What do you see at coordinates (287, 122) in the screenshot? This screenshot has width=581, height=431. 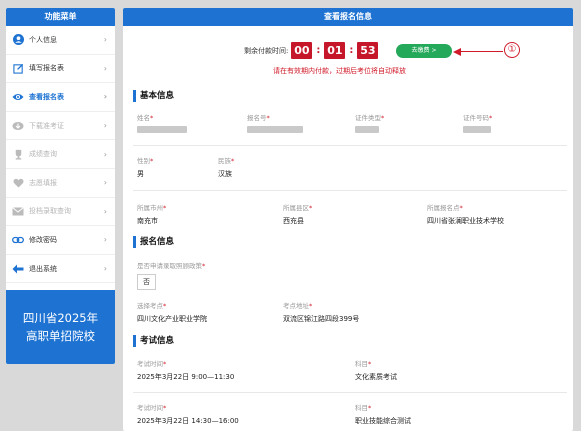 I see `field-reg-no: 报名号*` at bounding box center [287, 122].